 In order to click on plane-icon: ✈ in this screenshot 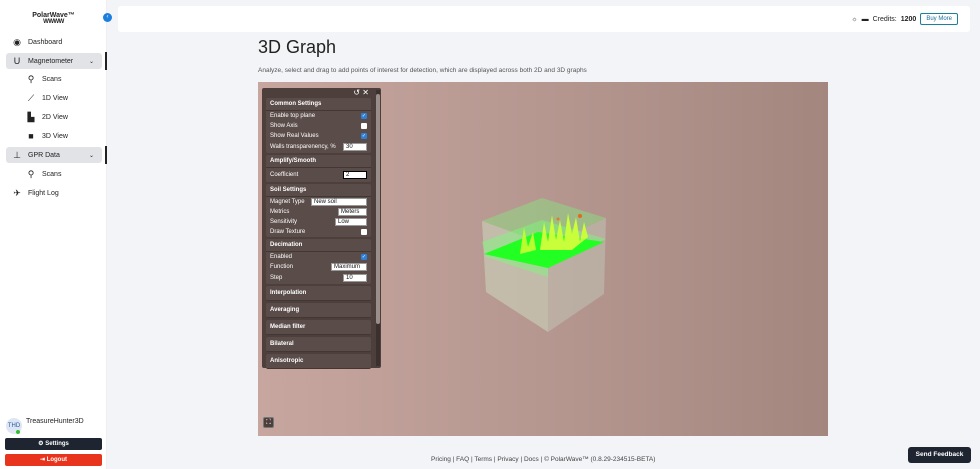, I will do `click(17, 192)`.